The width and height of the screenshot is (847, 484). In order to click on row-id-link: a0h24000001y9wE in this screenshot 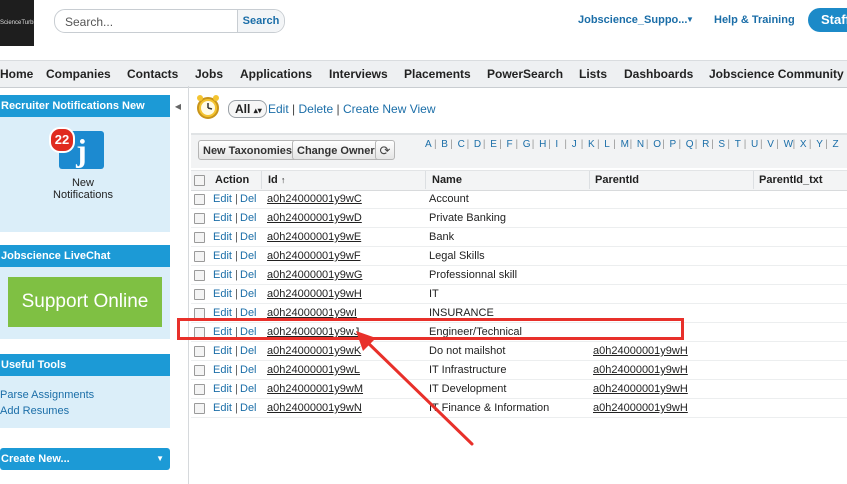, I will do `click(314, 237)`.